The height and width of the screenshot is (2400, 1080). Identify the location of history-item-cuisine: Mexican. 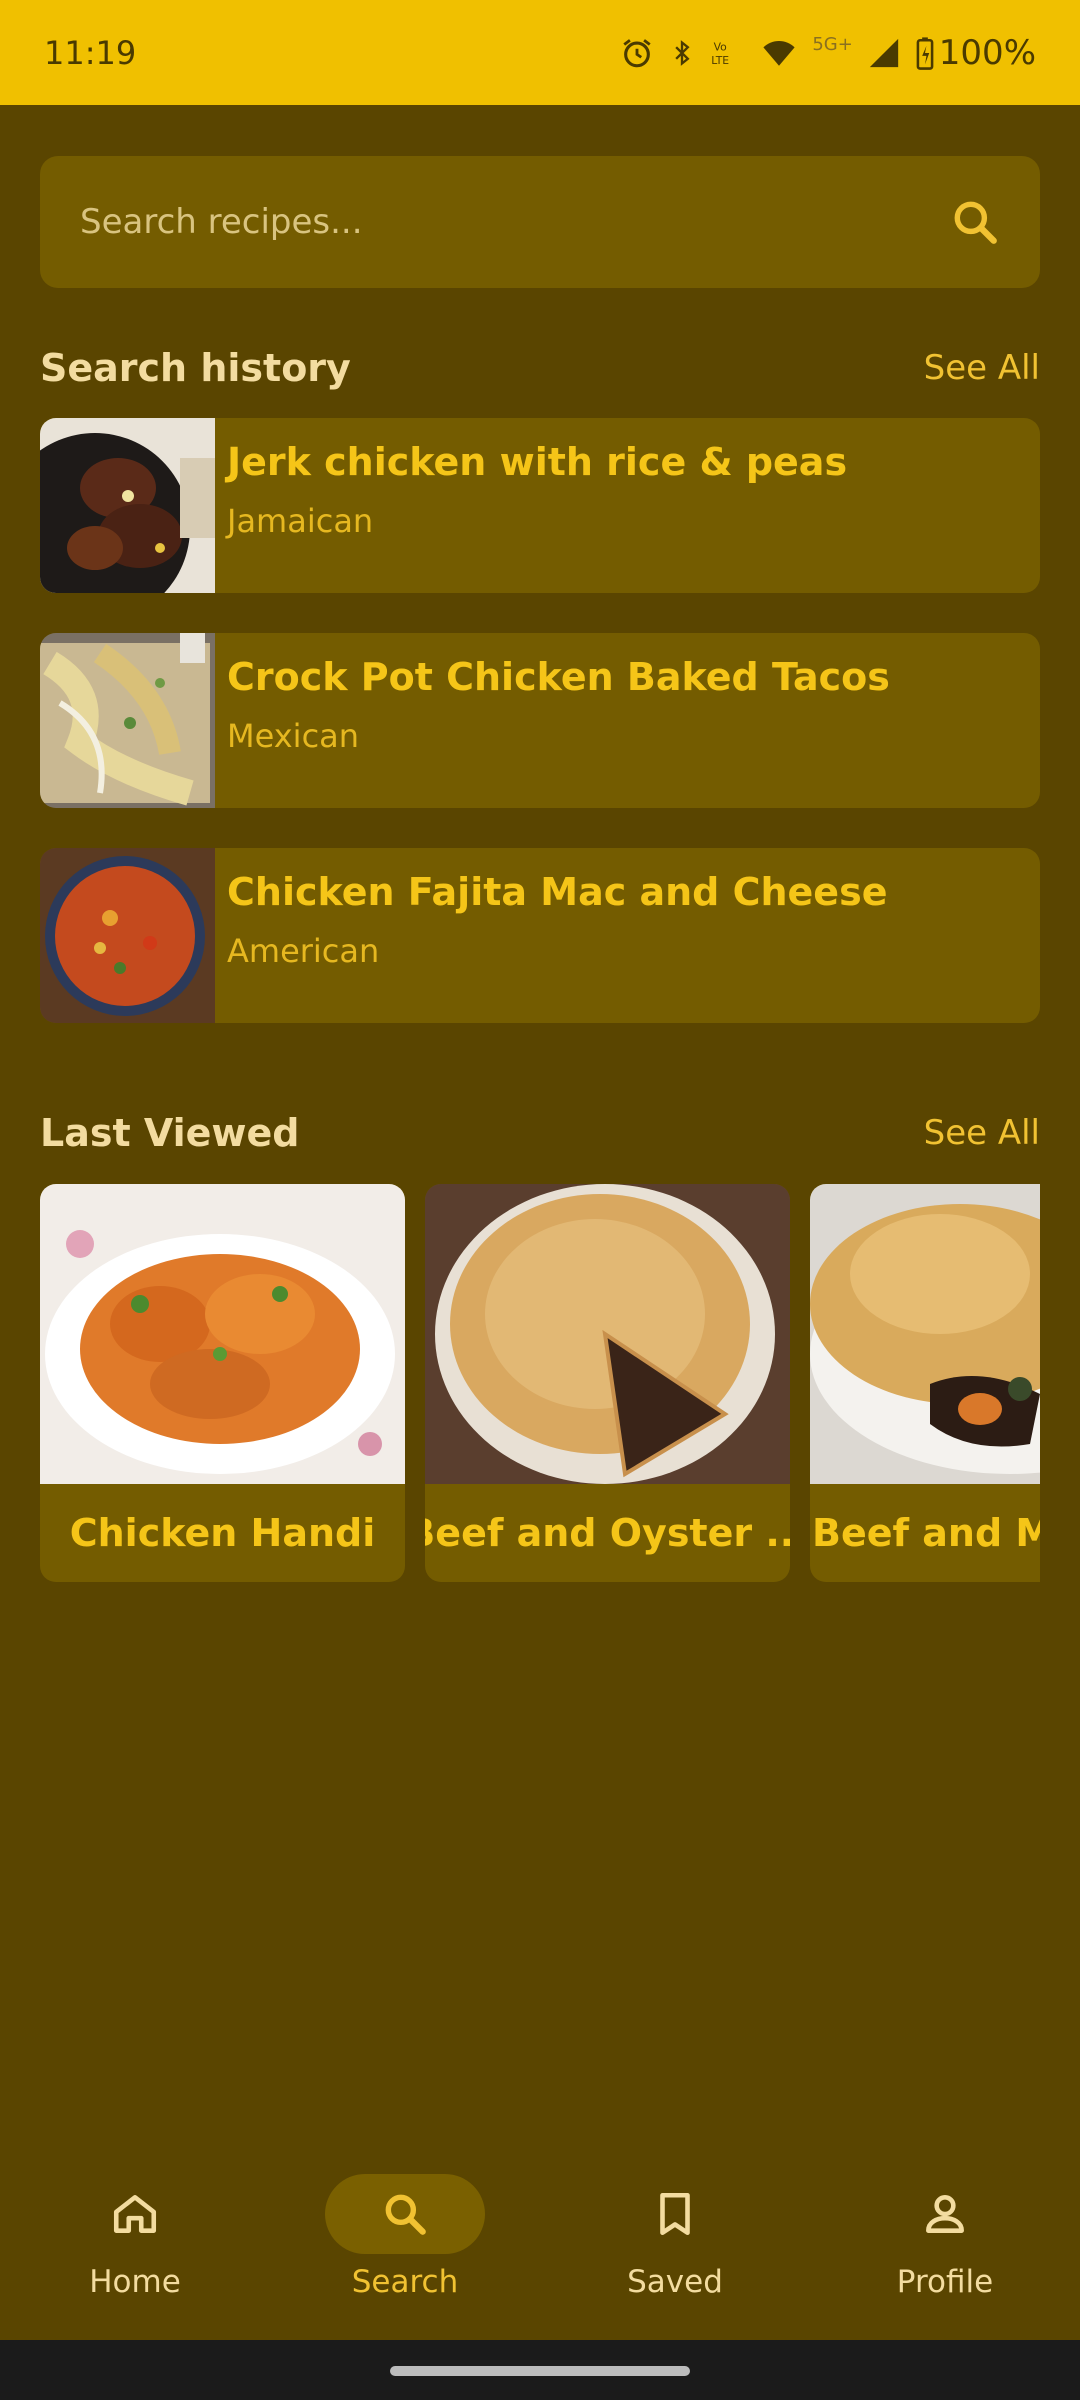
(293, 736).